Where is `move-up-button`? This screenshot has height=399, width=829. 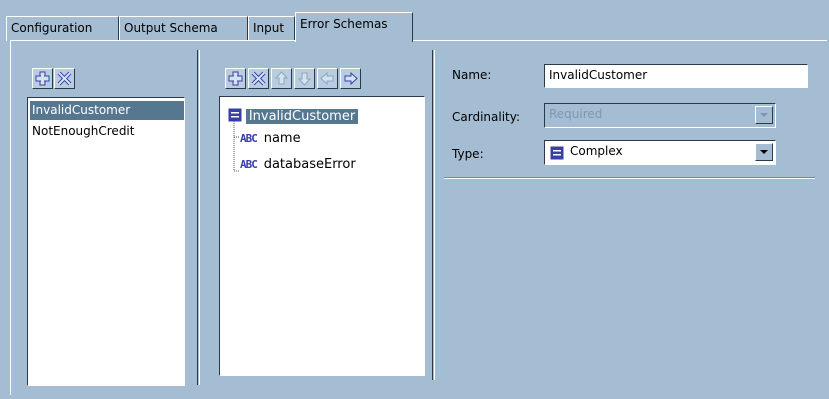 move-up-button is located at coordinates (281, 78).